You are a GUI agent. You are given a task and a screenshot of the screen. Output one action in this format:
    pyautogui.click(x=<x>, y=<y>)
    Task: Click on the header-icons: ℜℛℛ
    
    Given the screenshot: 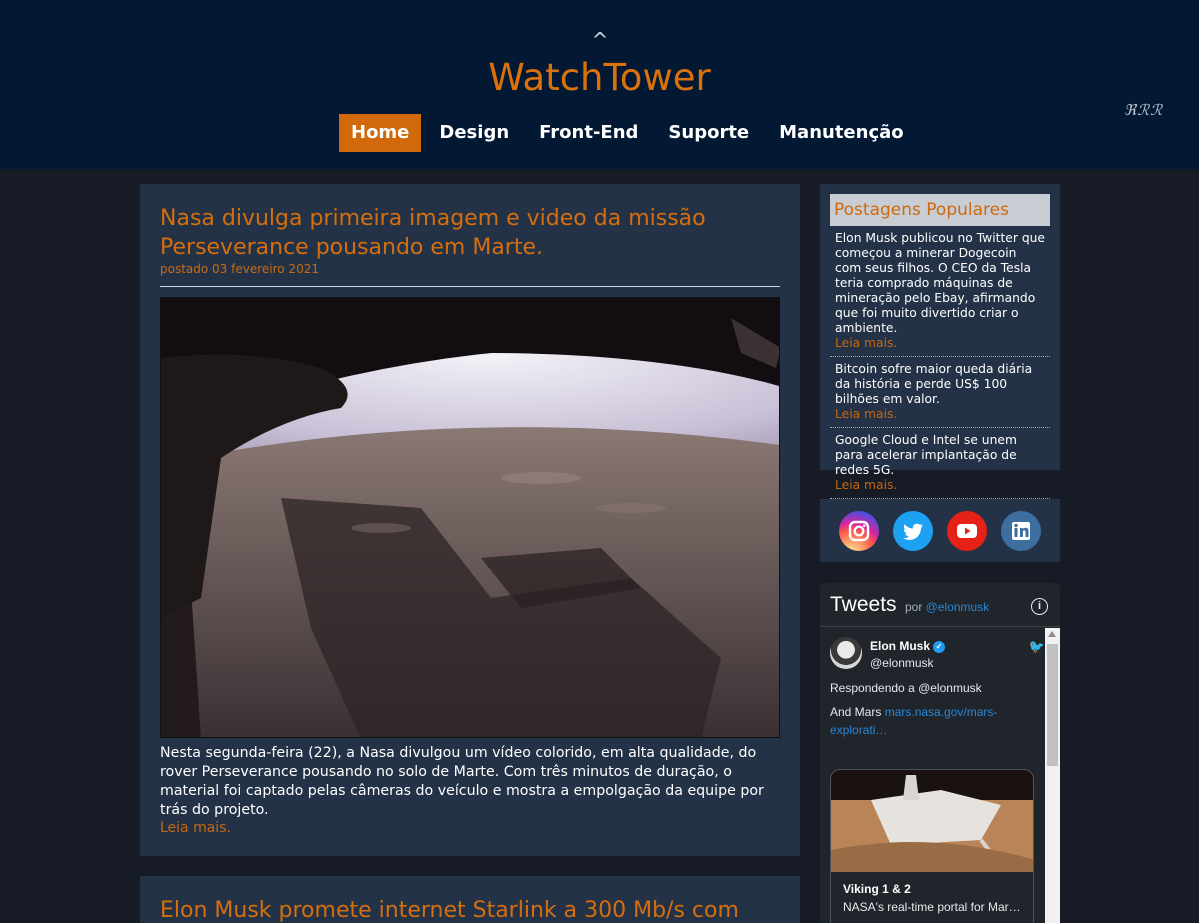 What is the action you would take?
    pyautogui.click(x=1143, y=110)
    